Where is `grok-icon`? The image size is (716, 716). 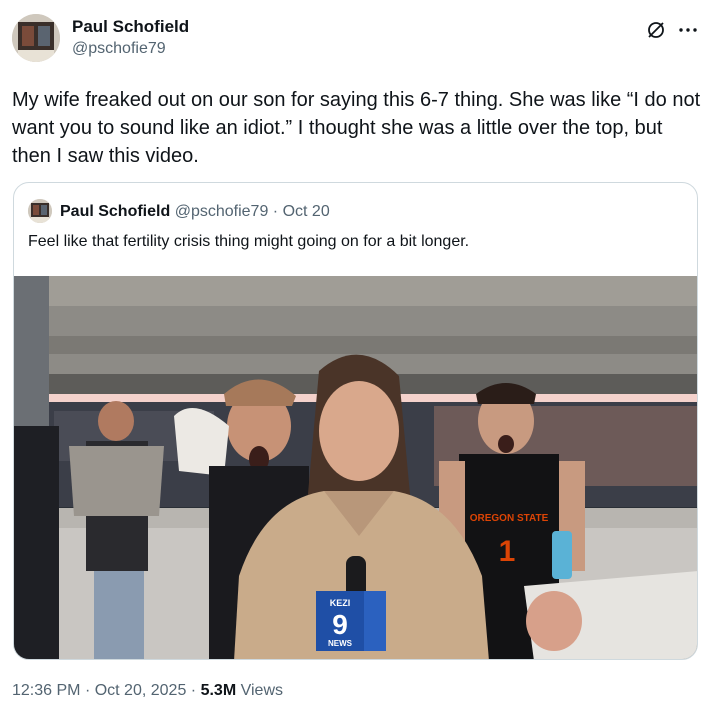 grok-icon is located at coordinates (656, 30).